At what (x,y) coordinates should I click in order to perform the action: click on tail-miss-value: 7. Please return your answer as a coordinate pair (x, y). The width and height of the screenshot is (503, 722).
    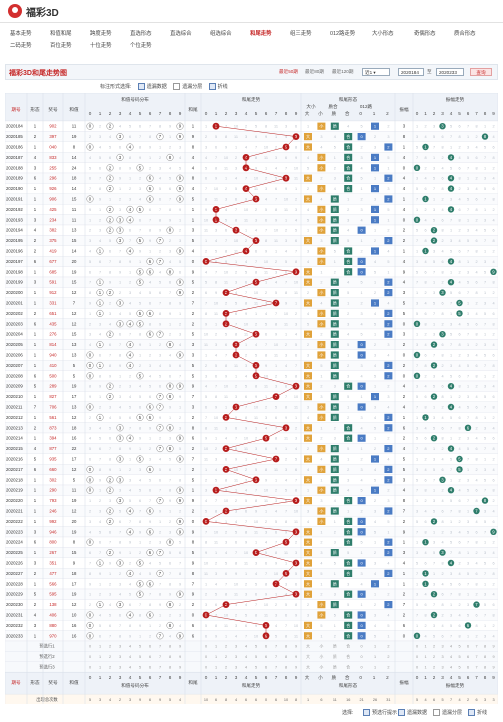
    Looking at the image, I should click on (206, 304).